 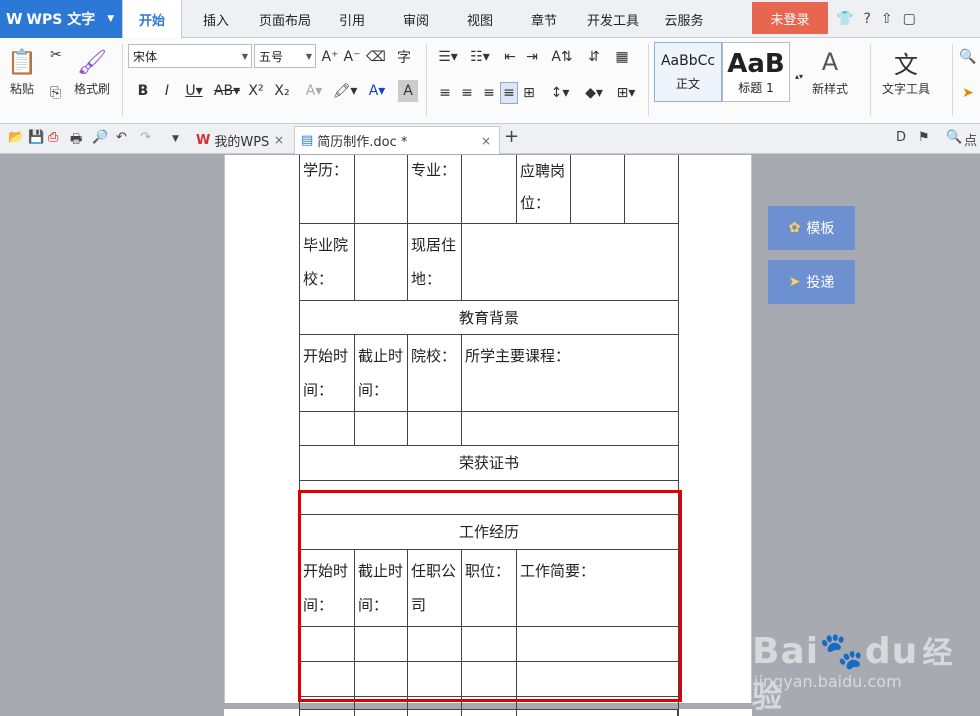 What do you see at coordinates (594, 93) in the screenshot?
I see `shading-icon: ◆▾` at bounding box center [594, 93].